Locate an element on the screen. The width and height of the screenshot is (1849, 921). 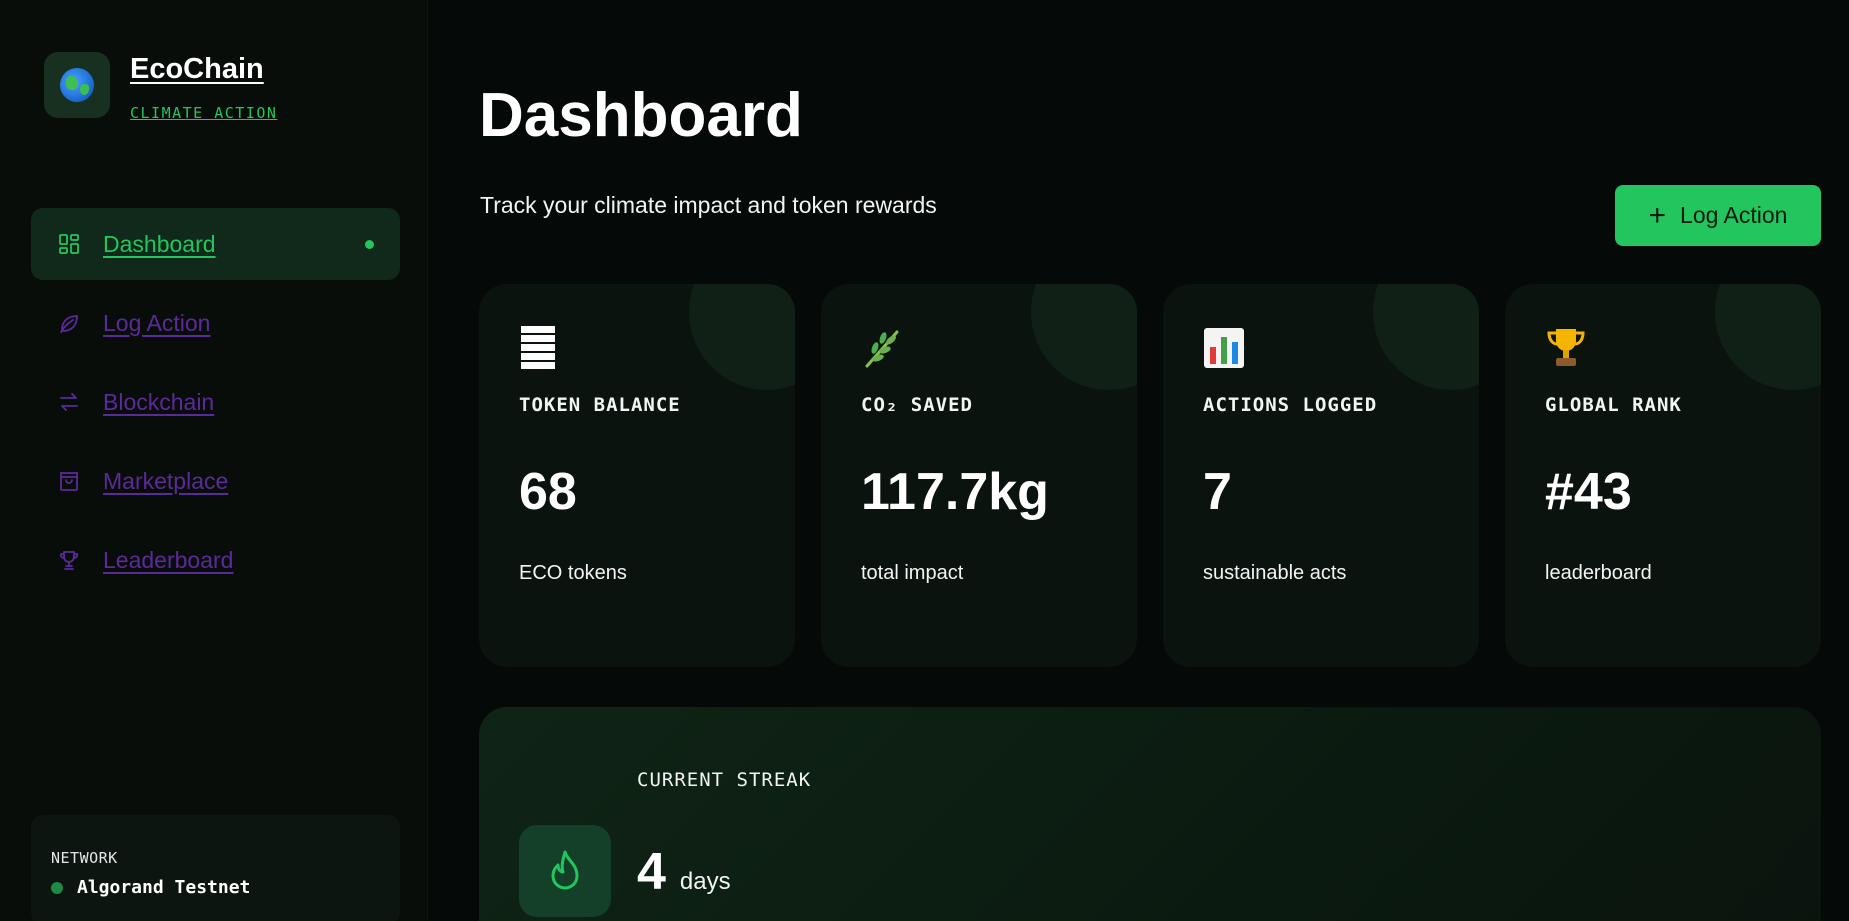
sidebar-item-blockchain: Blockchain is located at coordinates (215, 402).